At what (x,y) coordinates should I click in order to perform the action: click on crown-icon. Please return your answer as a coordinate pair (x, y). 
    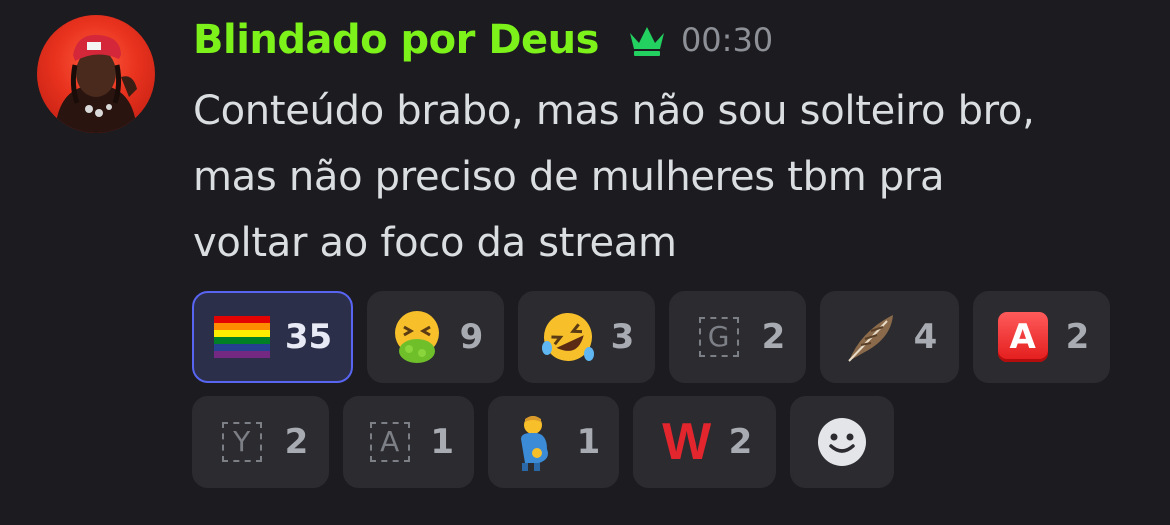
    Looking at the image, I should click on (647, 40).